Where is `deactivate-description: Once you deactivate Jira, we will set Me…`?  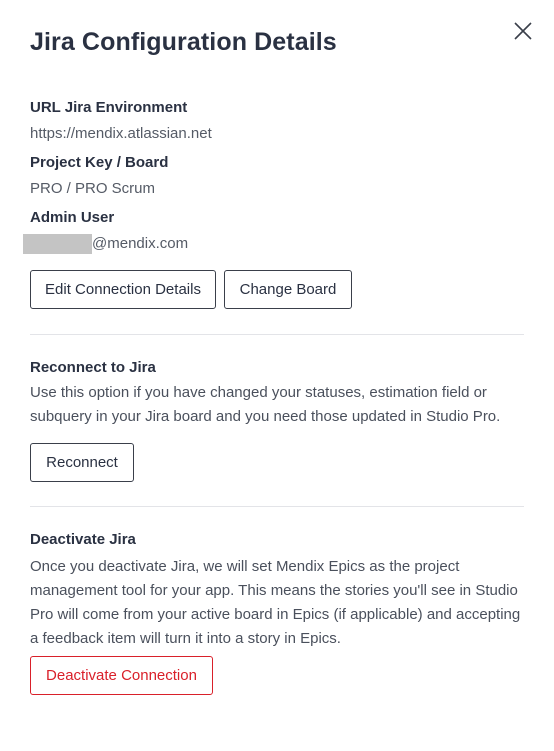 deactivate-description: Once you deactivate Jira, we will set Me… is located at coordinates (275, 602).